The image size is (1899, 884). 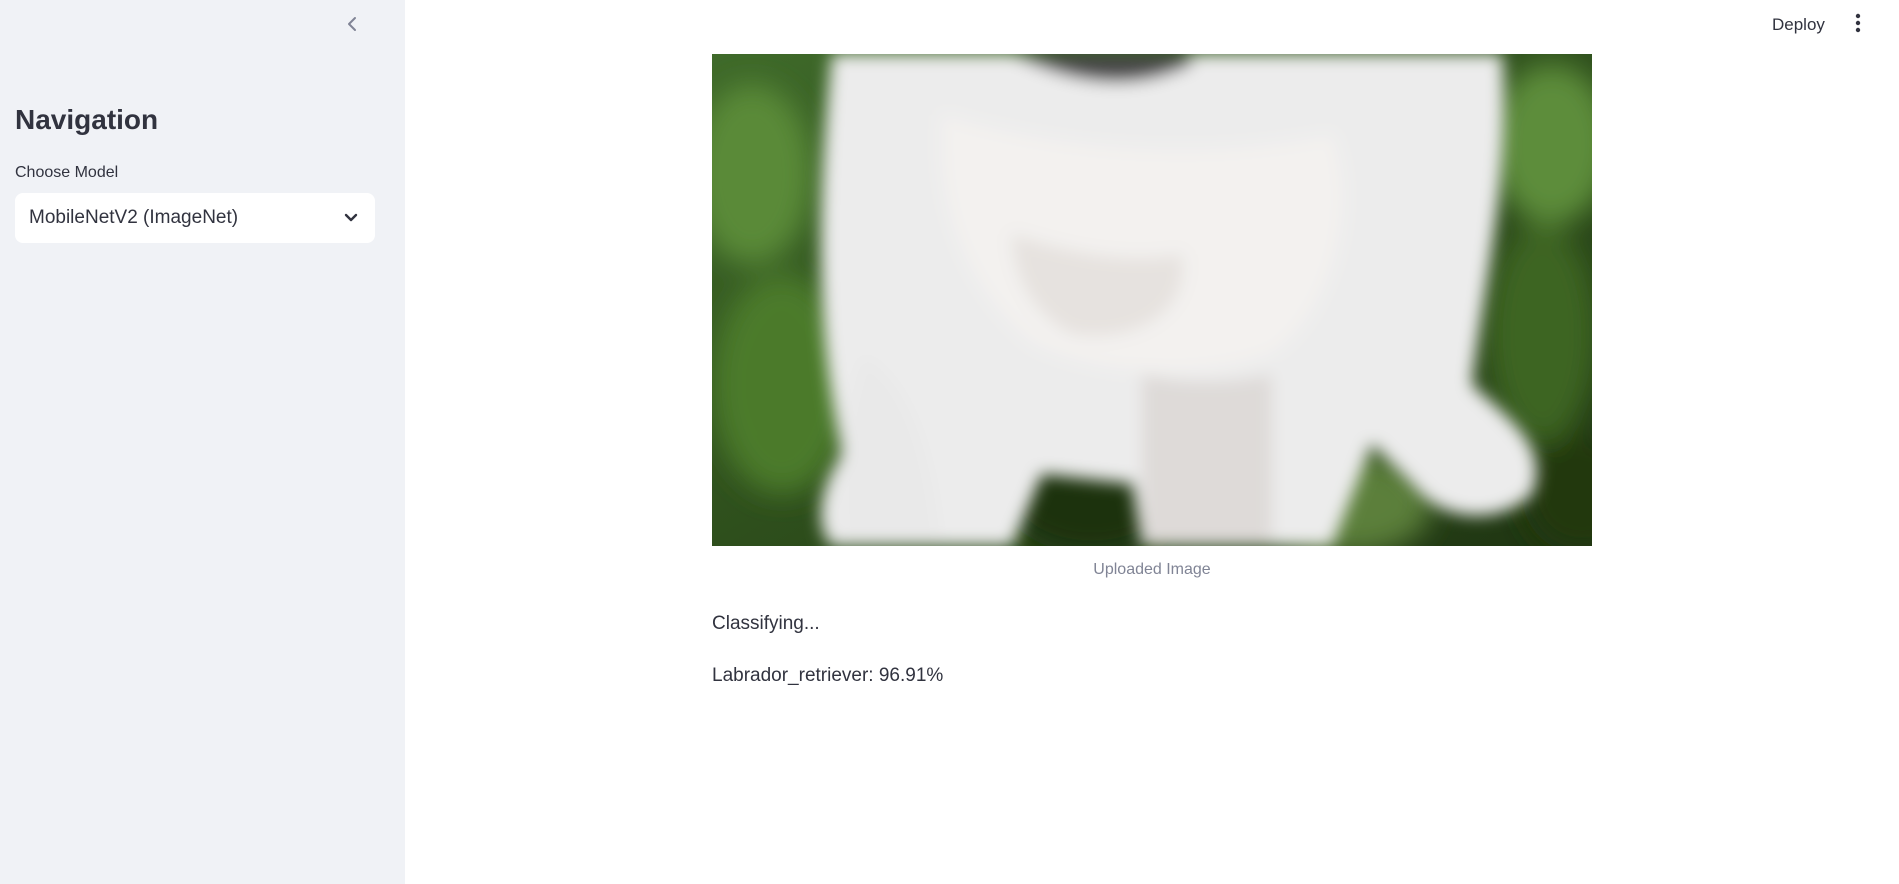 I want to click on main-menu-button, so click(x=1858, y=25).